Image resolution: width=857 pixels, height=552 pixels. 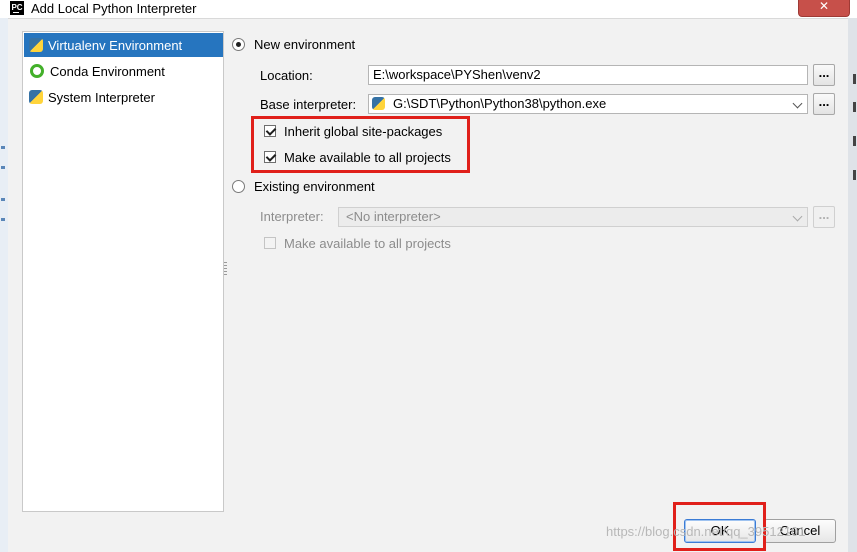 What do you see at coordinates (115, 45) in the screenshot?
I see `sidebar-item-label: Virtualenv Environment` at bounding box center [115, 45].